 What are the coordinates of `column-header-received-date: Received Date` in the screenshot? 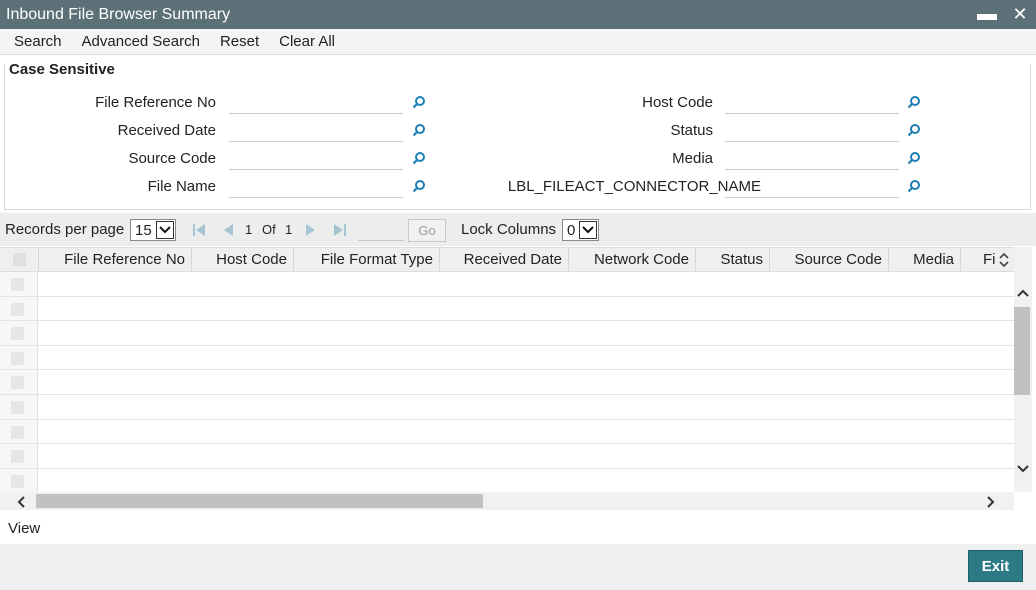 It's located at (504, 259).